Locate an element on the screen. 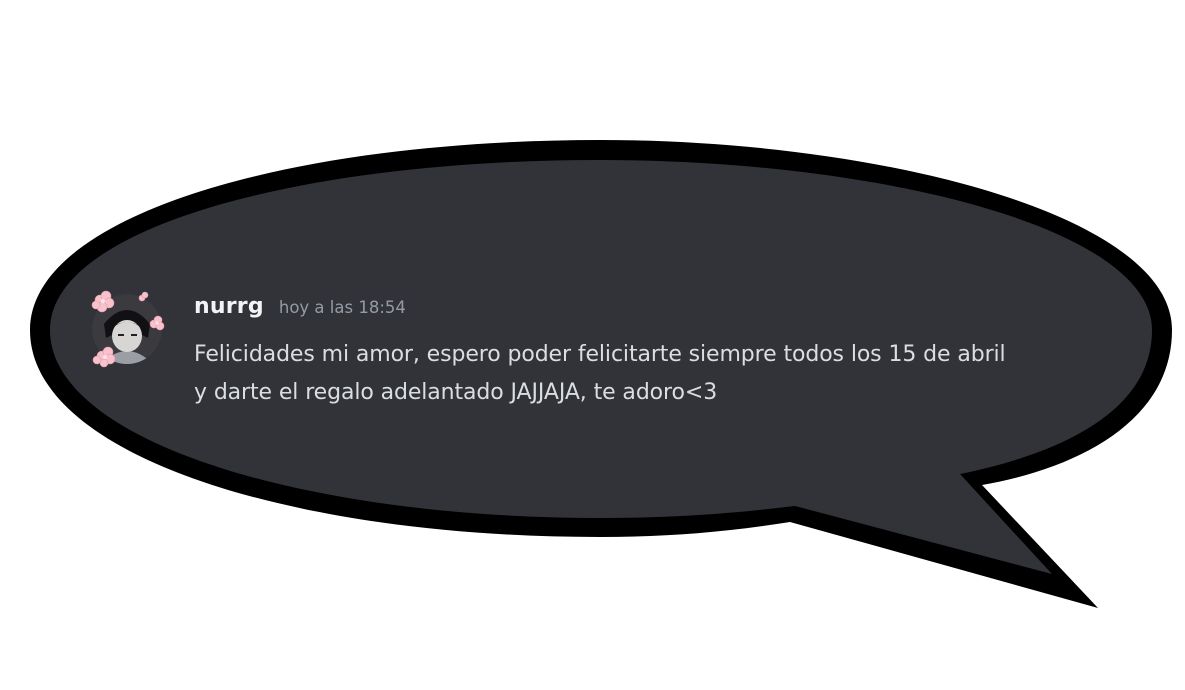  timestamp: hoy a las 18:54 is located at coordinates (342, 307).